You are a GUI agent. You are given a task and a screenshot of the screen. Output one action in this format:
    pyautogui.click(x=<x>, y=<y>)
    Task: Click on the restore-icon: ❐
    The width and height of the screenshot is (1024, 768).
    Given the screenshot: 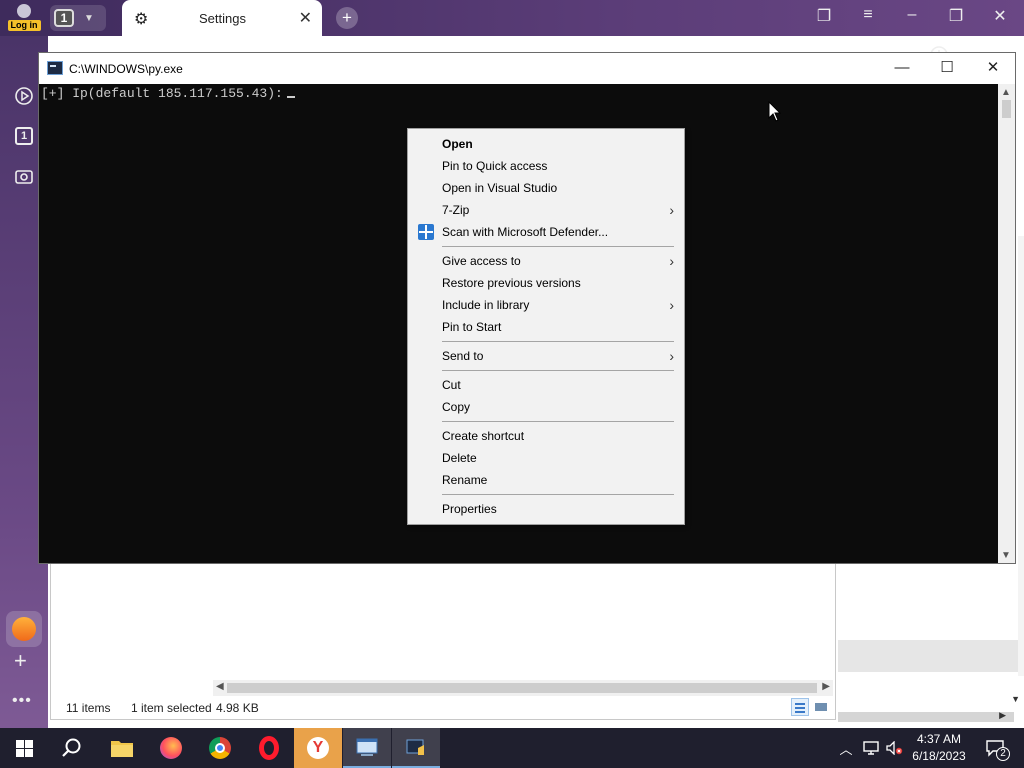 What is the action you would take?
    pyautogui.click(x=956, y=16)
    